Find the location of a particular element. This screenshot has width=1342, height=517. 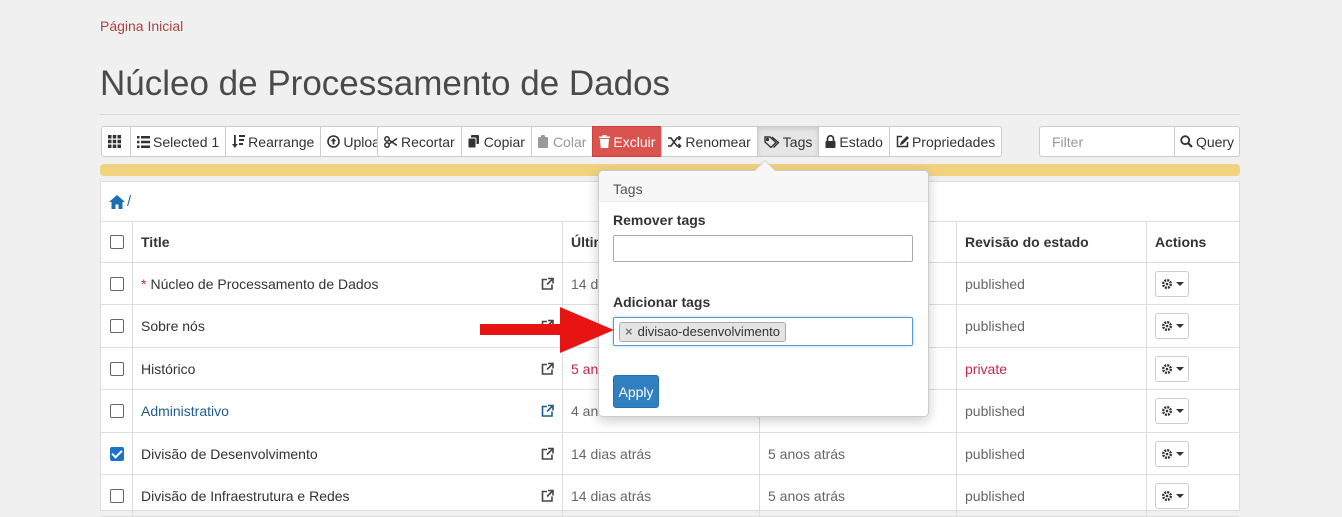

row-title-cell: Divisão de Infraestrutura e Redes is located at coordinates (348, 495).